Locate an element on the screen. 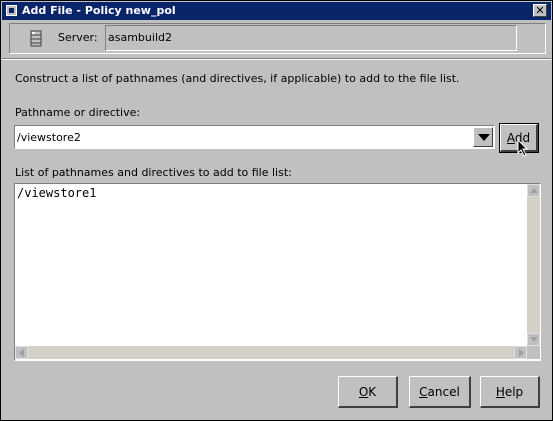 Image resolution: width=553 pixels, height=421 pixels. close-button: ✕ is located at coordinates (540, 10).